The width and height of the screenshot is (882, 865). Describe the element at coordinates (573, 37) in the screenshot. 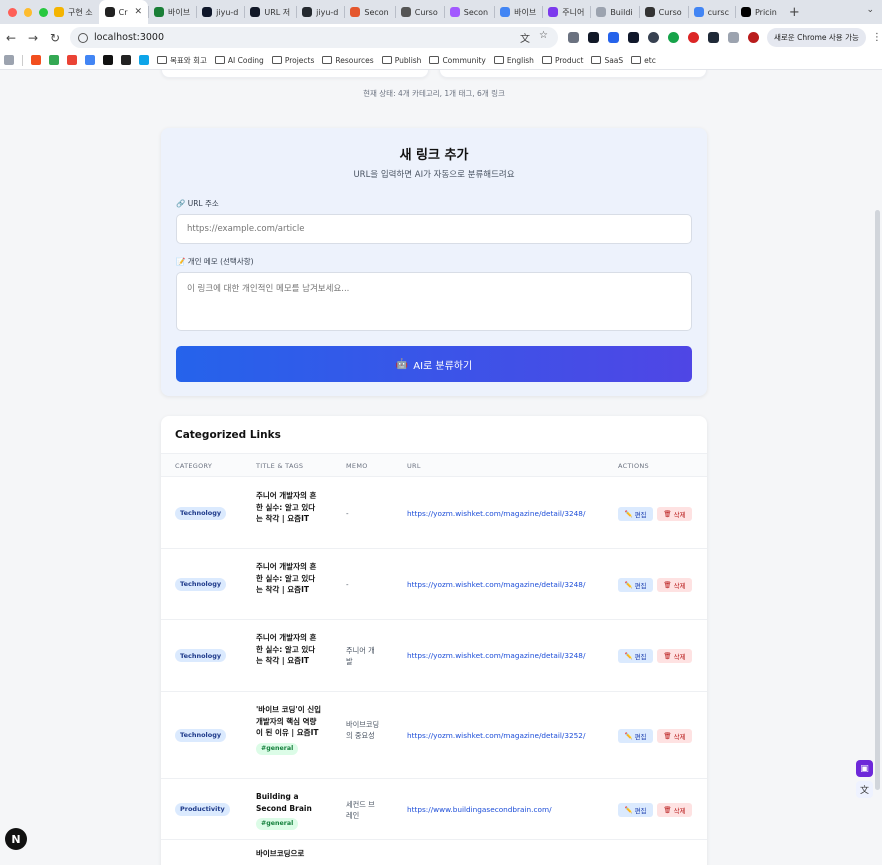

I see `extension-drive-icon` at that location.